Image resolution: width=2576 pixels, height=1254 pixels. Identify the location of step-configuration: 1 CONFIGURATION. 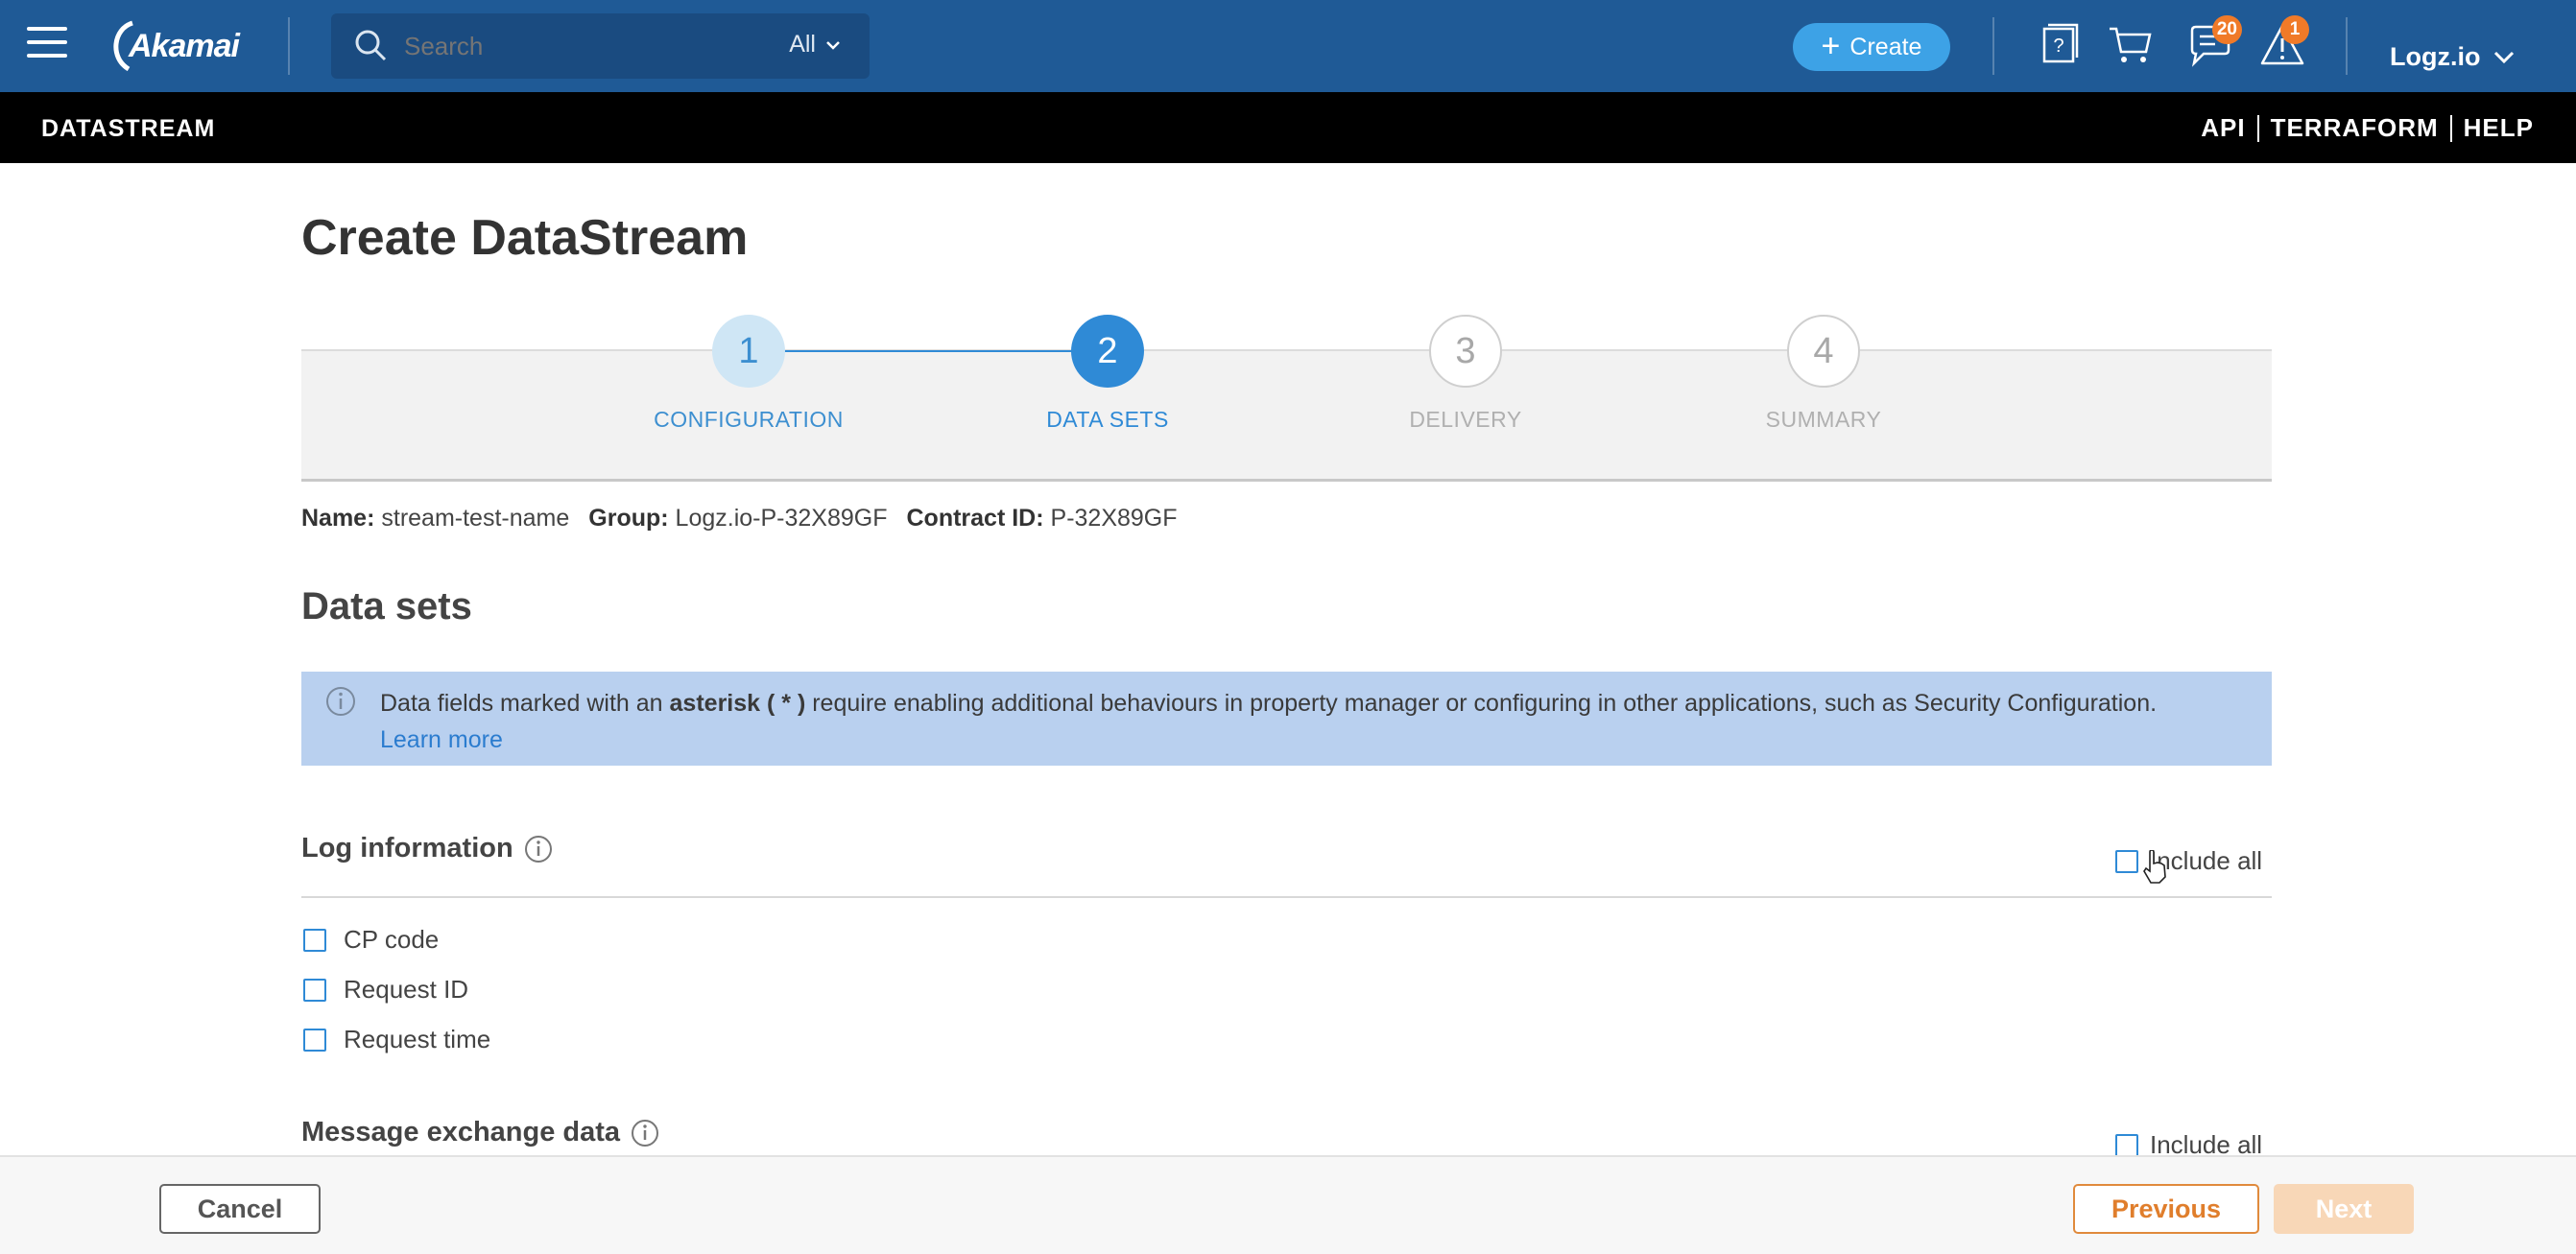
(749, 374).